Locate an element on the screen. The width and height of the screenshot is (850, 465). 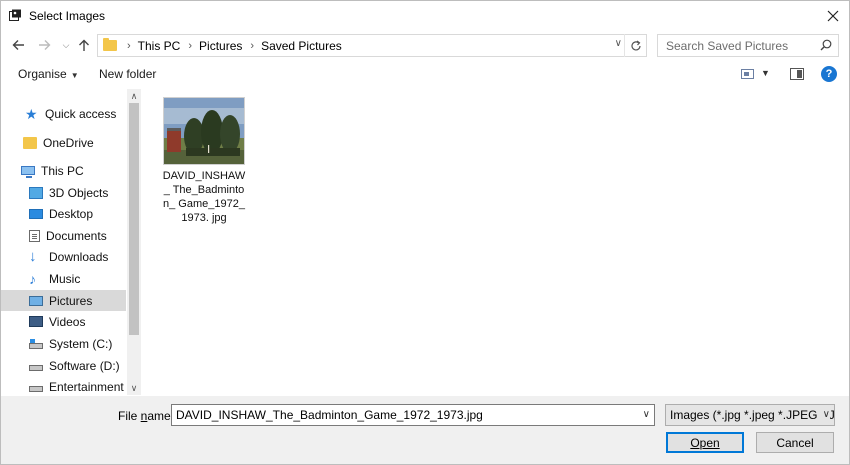
videos-icon is located at coordinates (36, 321).